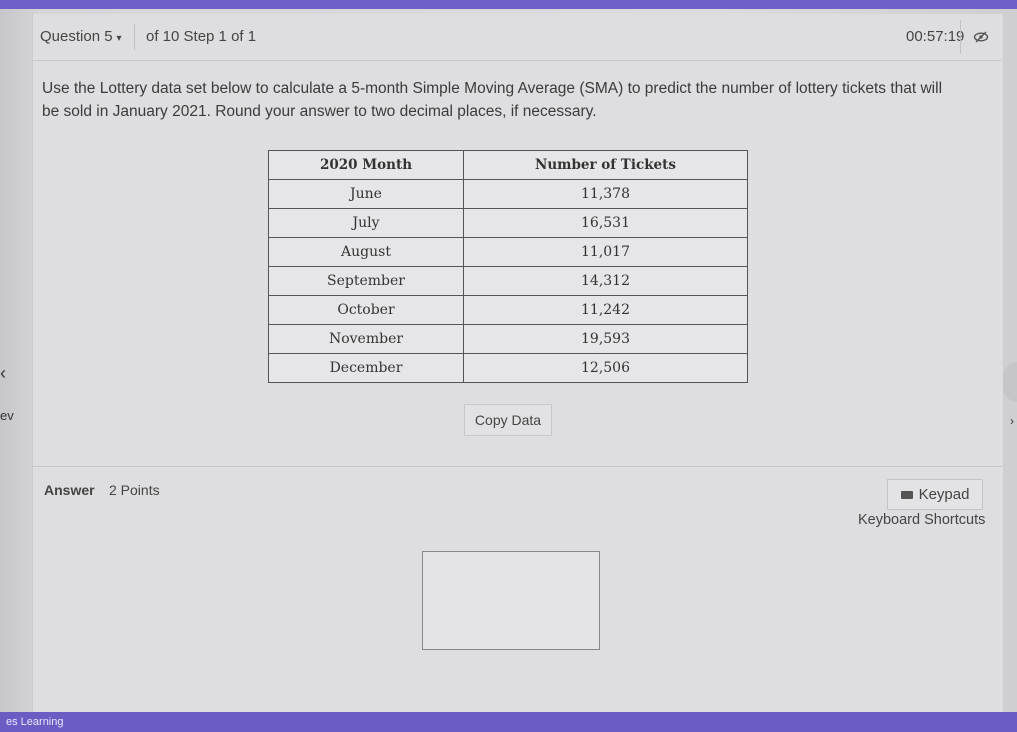  What do you see at coordinates (508, 420) in the screenshot?
I see `copy-data-button: Copy Data` at bounding box center [508, 420].